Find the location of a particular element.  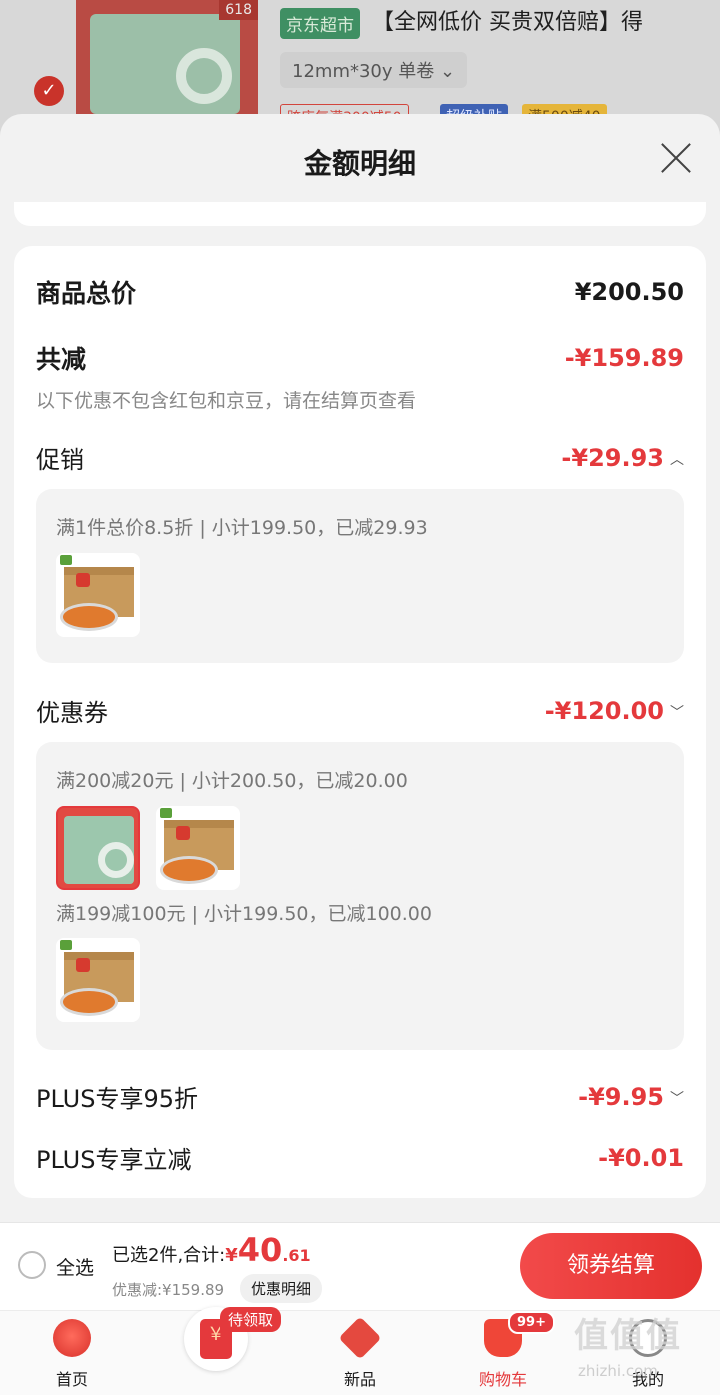

promotion-value: -¥29.93 ︿ is located at coordinates (622, 458).